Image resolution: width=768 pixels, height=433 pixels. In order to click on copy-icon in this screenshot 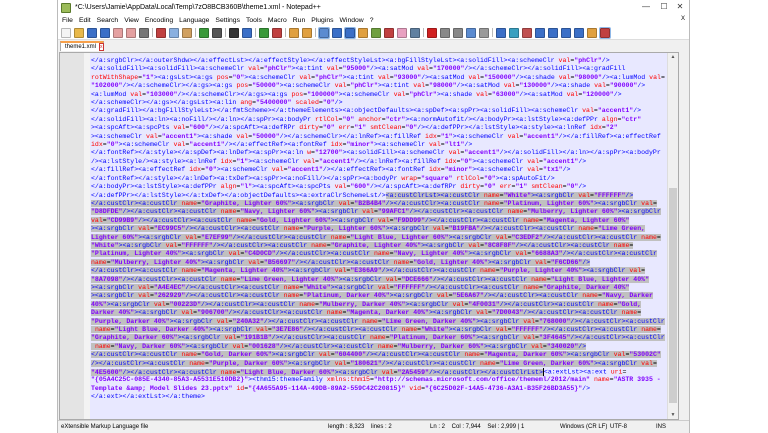, I will do `click(174, 32)`.